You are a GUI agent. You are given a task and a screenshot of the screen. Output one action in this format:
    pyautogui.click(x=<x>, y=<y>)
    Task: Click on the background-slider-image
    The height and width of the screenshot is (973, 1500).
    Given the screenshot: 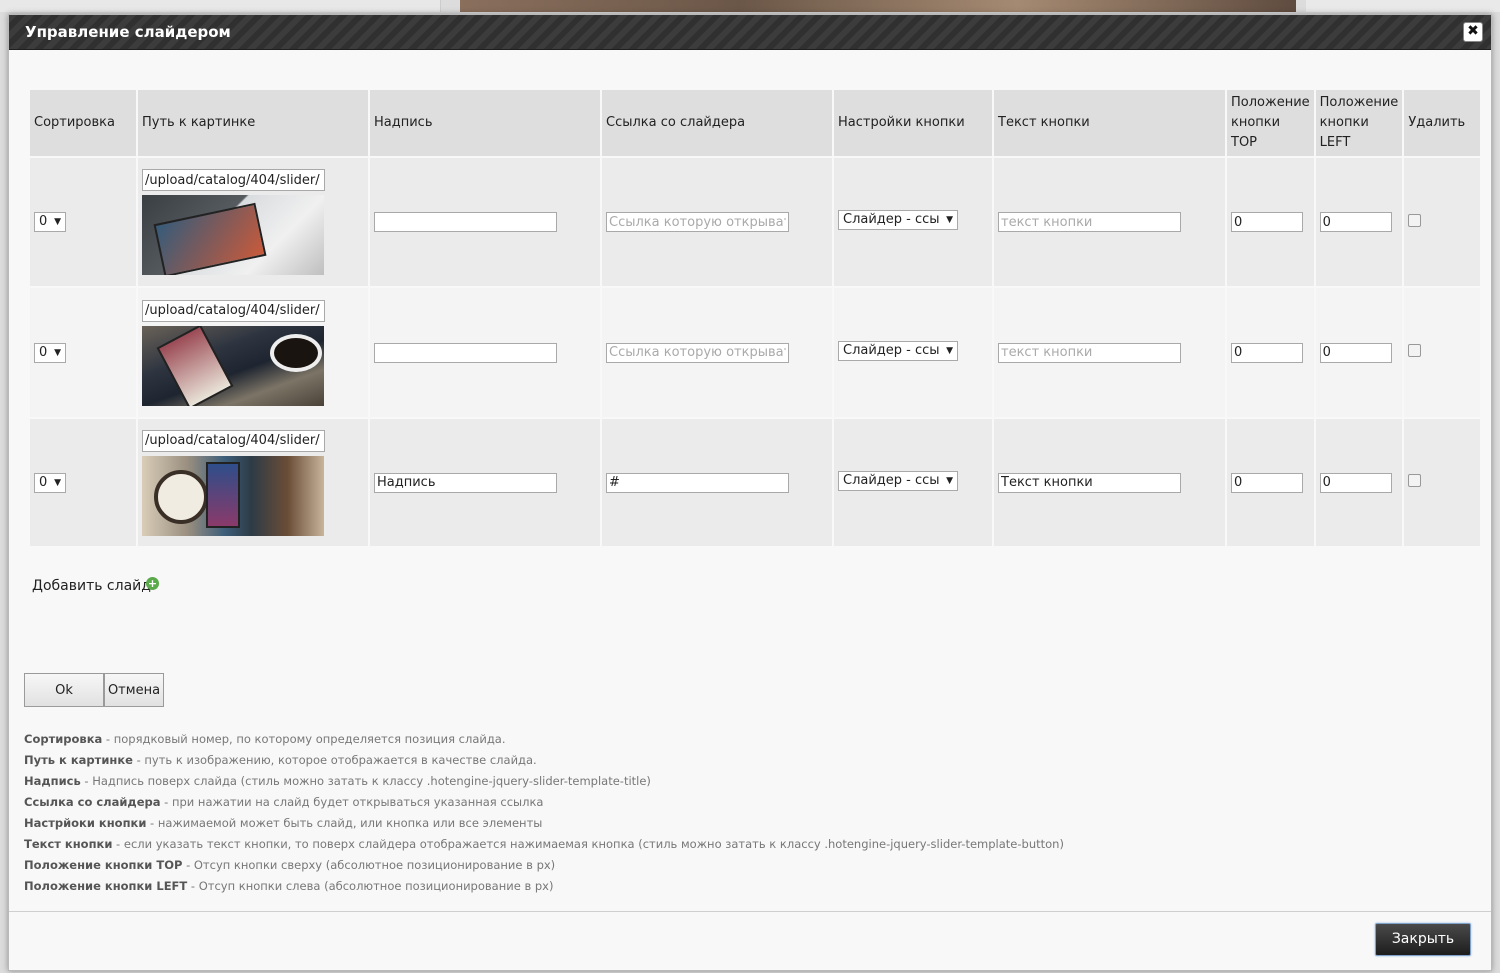 What is the action you would take?
    pyautogui.click(x=878, y=6)
    